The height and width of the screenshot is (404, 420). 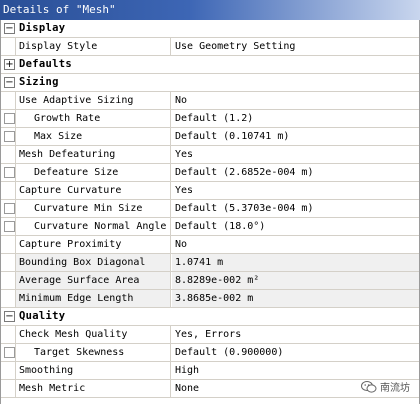 What do you see at coordinates (210, 389) in the screenshot?
I see `property-row-mesh-metric: Mesh Metric None` at bounding box center [210, 389].